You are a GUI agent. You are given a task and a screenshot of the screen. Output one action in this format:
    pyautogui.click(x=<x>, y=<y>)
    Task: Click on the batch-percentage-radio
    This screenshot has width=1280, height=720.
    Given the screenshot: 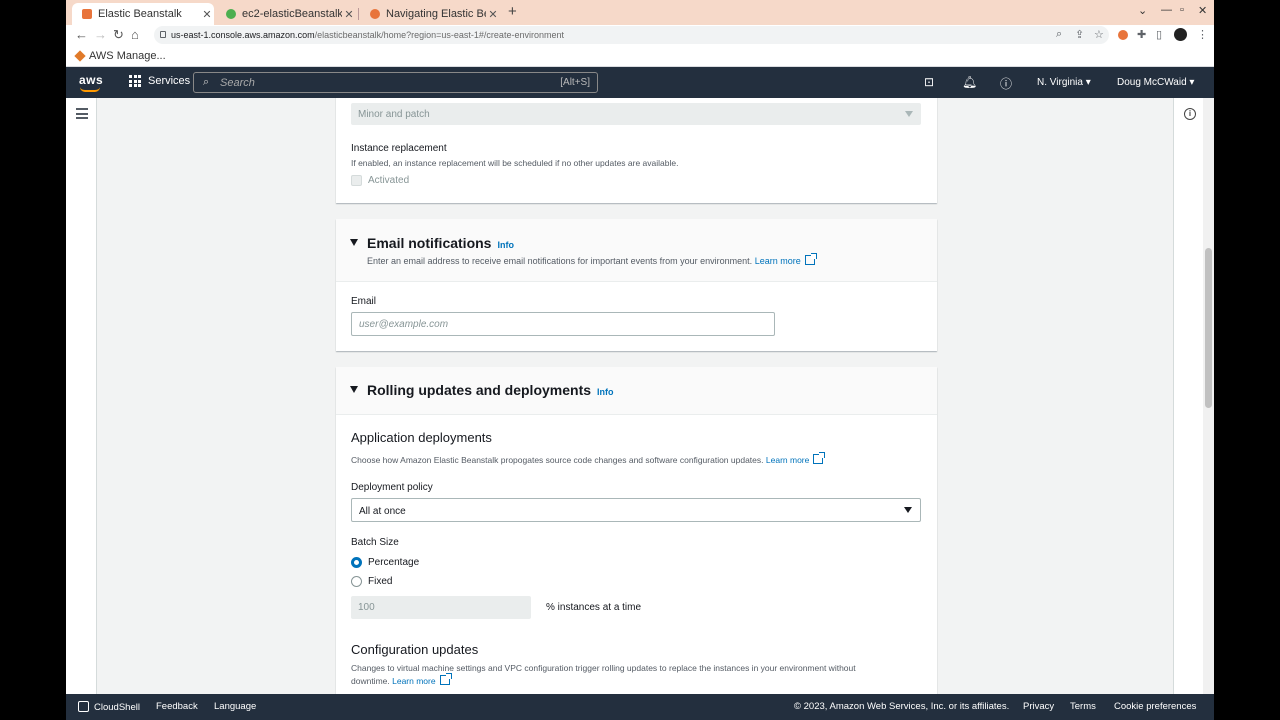 What is the action you would take?
    pyautogui.click(x=356, y=562)
    